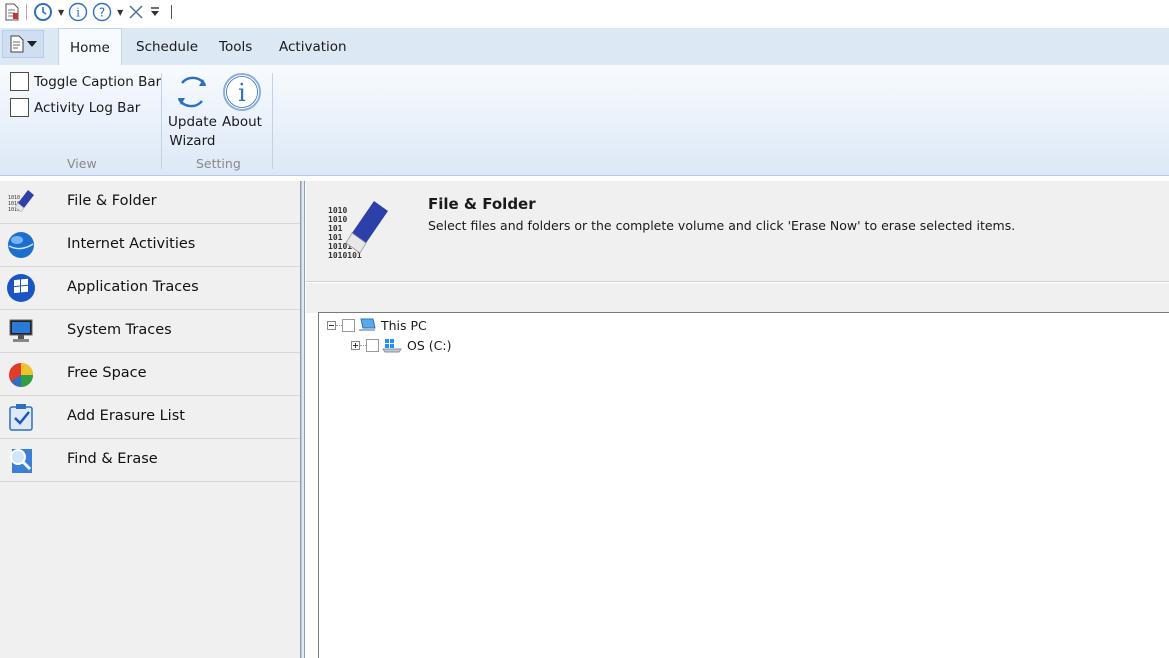 This screenshot has height=658, width=1169. What do you see at coordinates (167, 47) in the screenshot?
I see `tab-schedule: Schedule` at bounding box center [167, 47].